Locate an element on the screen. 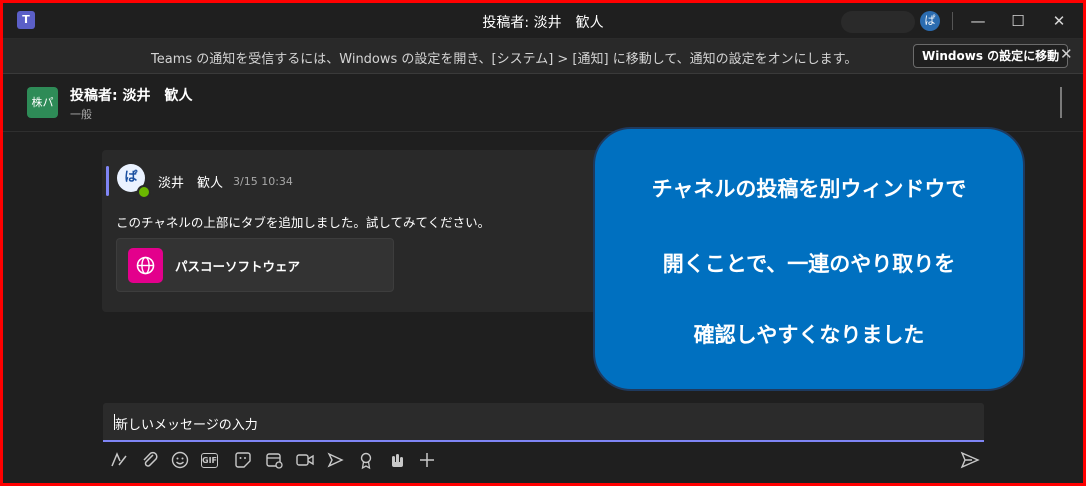 This screenshot has height=486, width=1086. post-accent-bar is located at coordinates (107, 181).